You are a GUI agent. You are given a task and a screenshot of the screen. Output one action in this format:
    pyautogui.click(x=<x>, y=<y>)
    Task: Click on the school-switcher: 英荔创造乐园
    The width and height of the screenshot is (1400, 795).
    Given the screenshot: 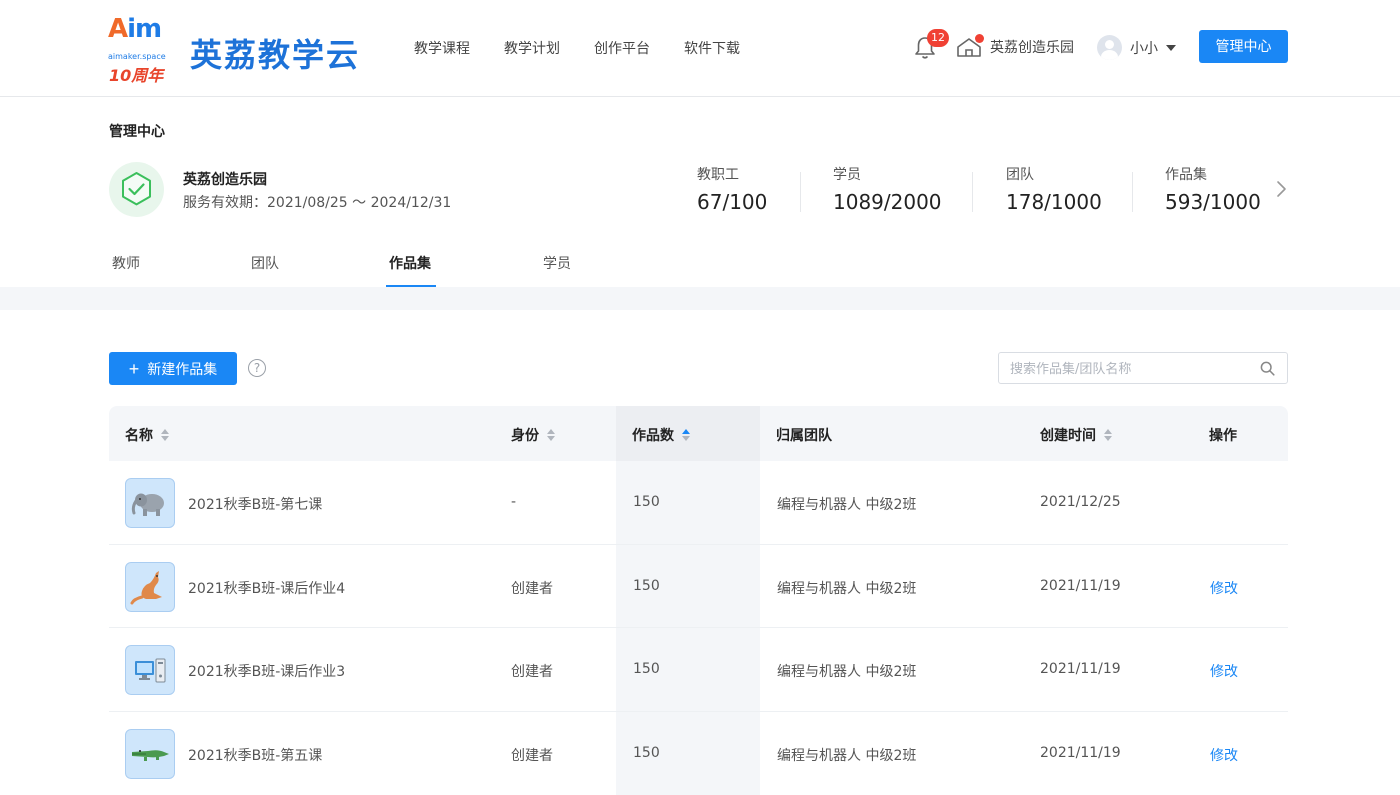 What is the action you would take?
    pyautogui.click(x=1015, y=47)
    